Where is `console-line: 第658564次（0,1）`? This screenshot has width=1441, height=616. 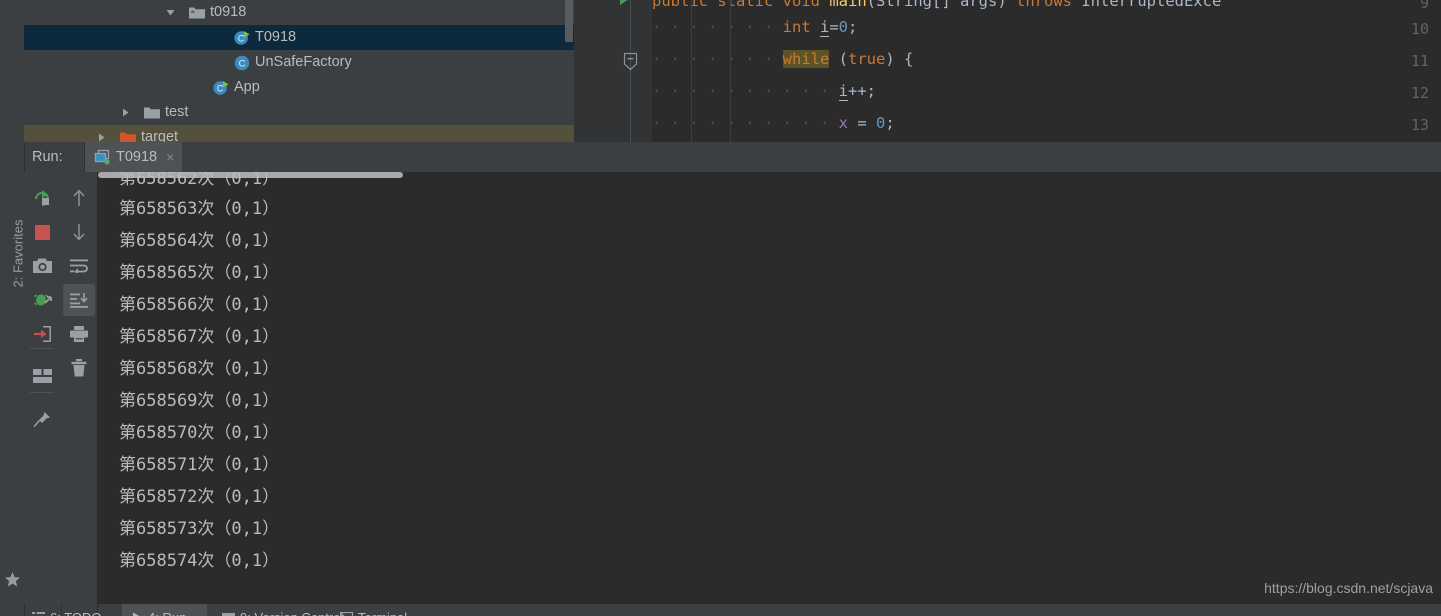 console-line: 第658564次（0,1） is located at coordinates (199, 241).